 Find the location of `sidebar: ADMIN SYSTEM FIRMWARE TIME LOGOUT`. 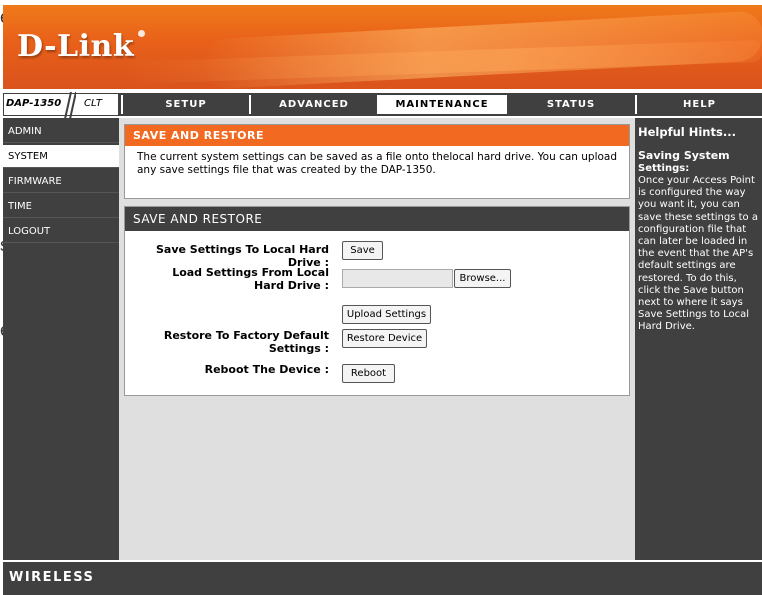

sidebar: ADMIN SYSTEM FIRMWARE TIME LOGOUT is located at coordinates (61, 339).